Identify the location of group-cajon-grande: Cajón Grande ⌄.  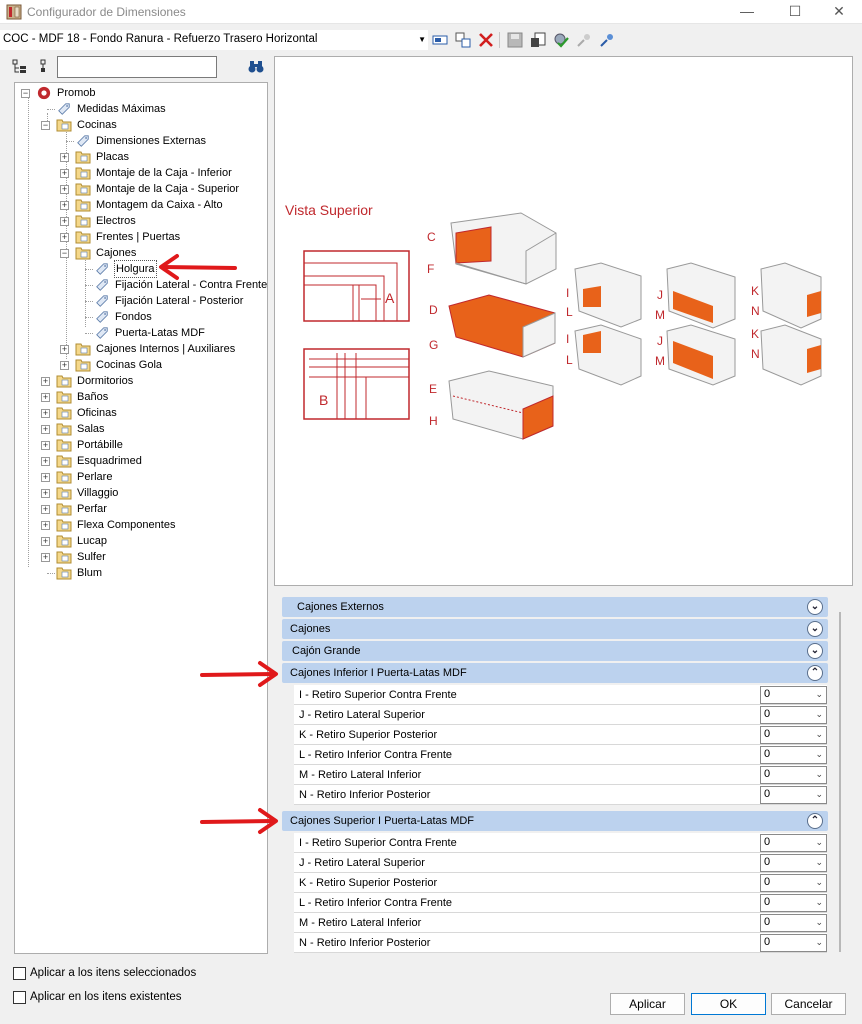
(555, 651).